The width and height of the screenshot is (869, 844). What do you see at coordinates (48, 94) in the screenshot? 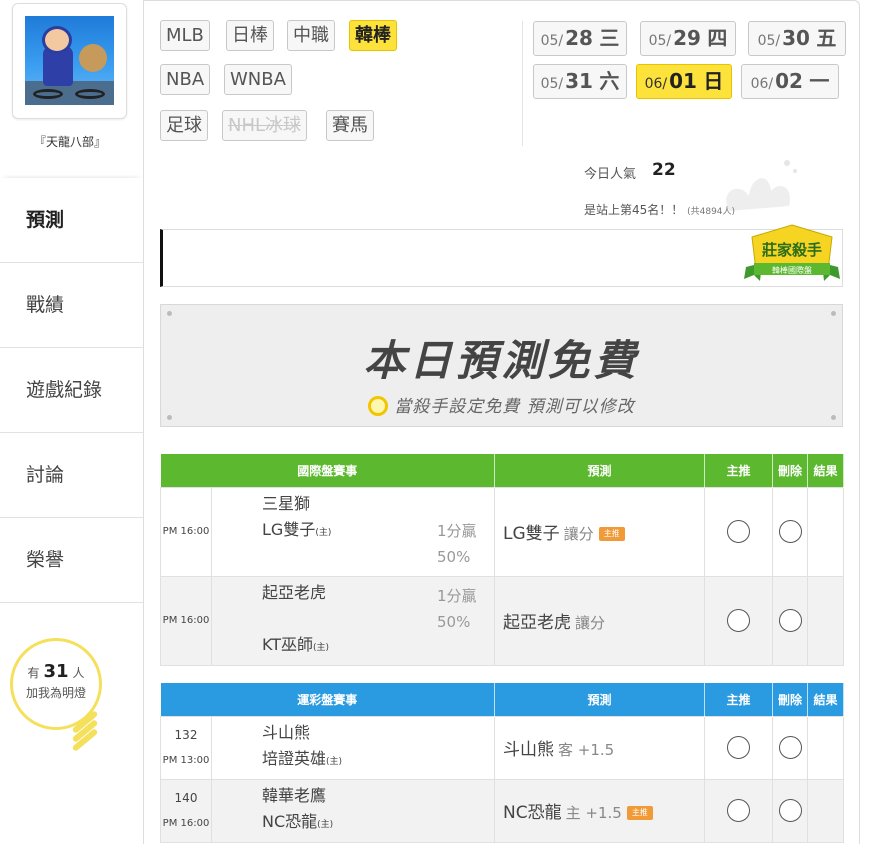
I see `avatar-wheel` at bounding box center [48, 94].